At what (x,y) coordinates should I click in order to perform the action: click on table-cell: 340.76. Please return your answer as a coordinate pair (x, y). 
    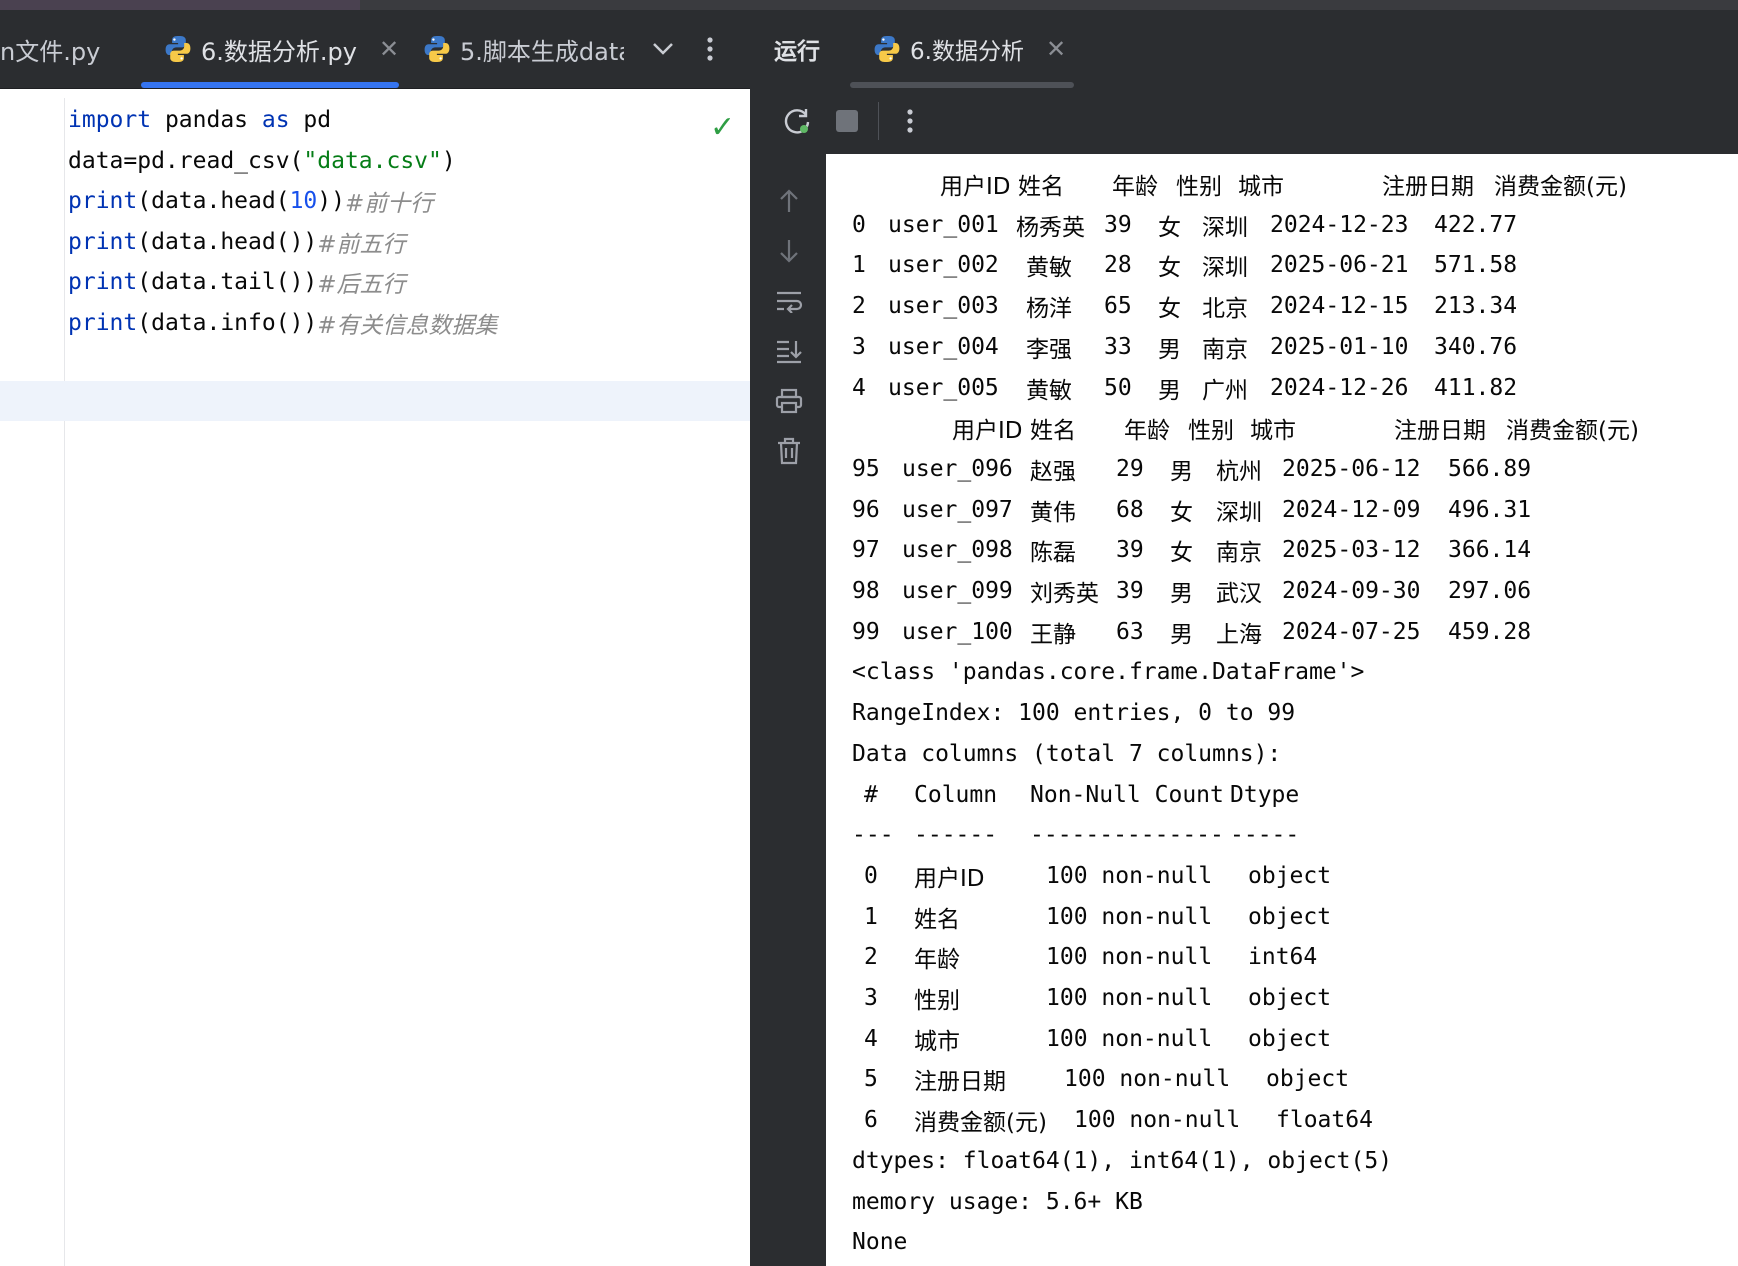
    Looking at the image, I should click on (1476, 346).